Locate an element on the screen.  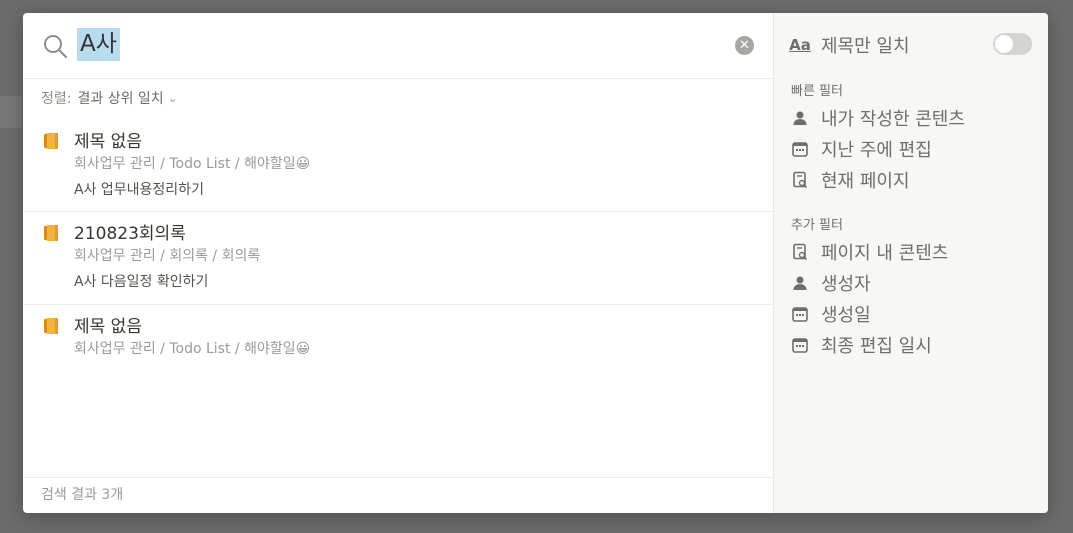
quick-filters-heading: 빠른 필터 is located at coordinates (817, 91).